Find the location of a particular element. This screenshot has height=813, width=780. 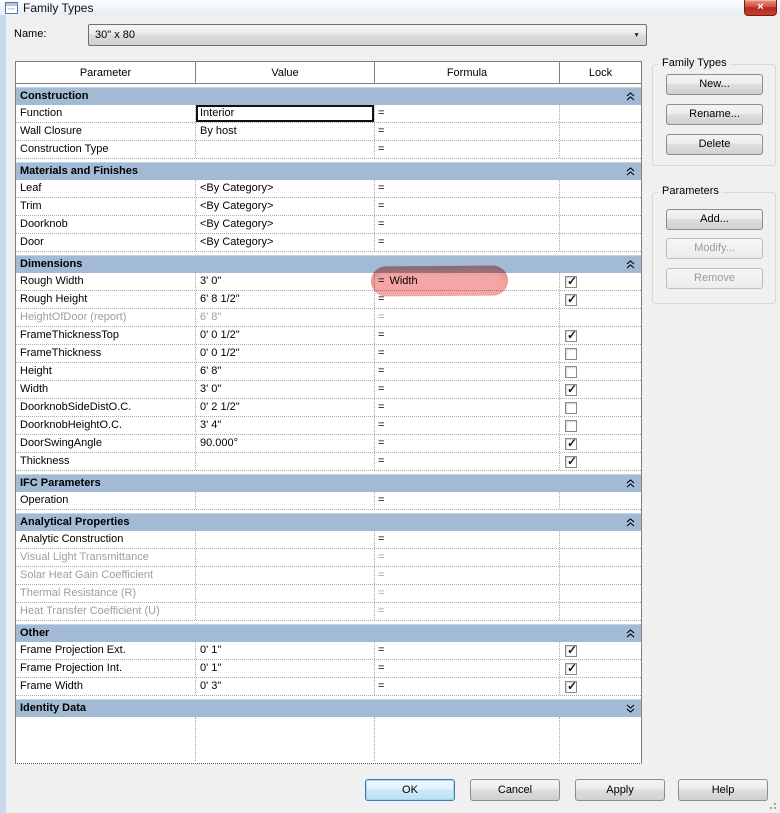

table-row: FrameThicknessTop 0' 0 1/2" = is located at coordinates (328, 336).